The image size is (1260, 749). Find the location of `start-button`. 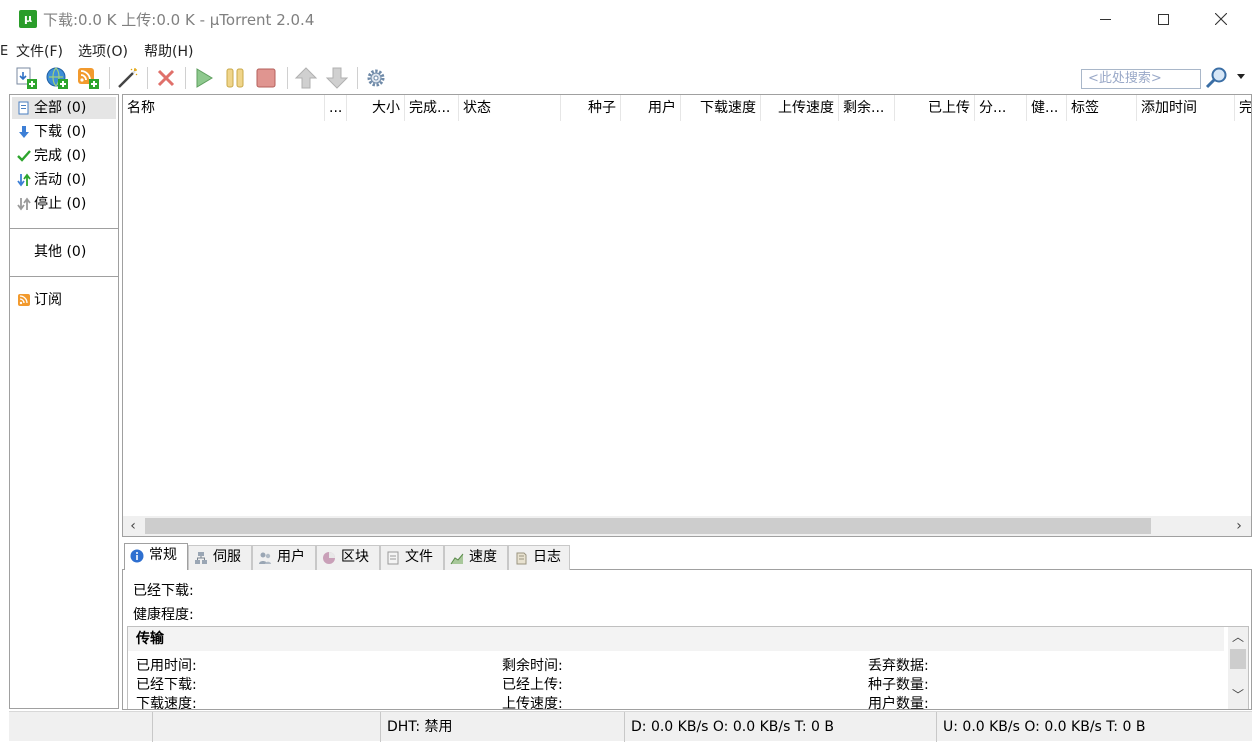

start-button is located at coordinates (204, 78).